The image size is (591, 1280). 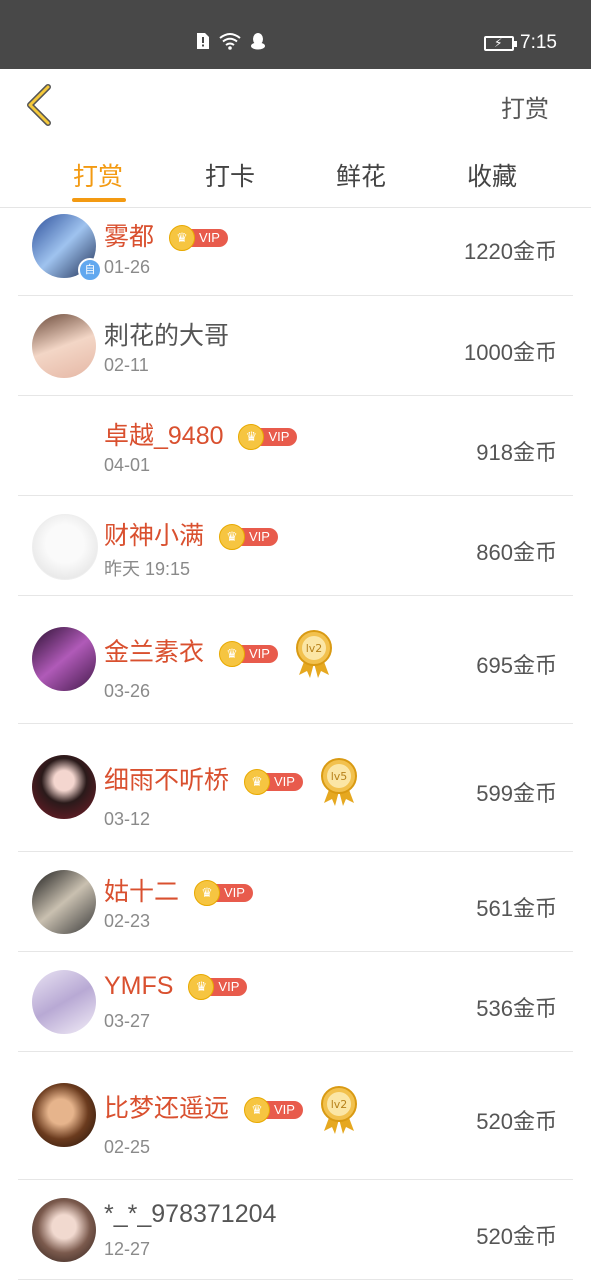 What do you see at coordinates (147, 569) in the screenshot?
I see `reward-date: 昨天 19:15` at bounding box center [147, 569].